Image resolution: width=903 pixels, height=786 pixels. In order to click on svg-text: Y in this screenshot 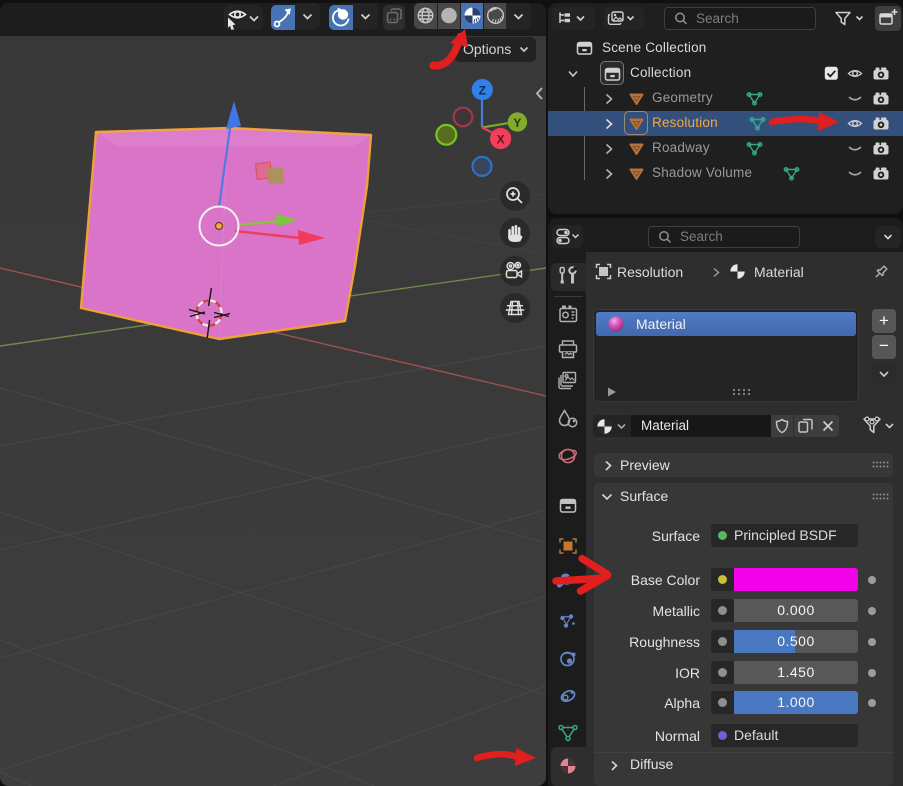, I will do `click(517, 123)`.